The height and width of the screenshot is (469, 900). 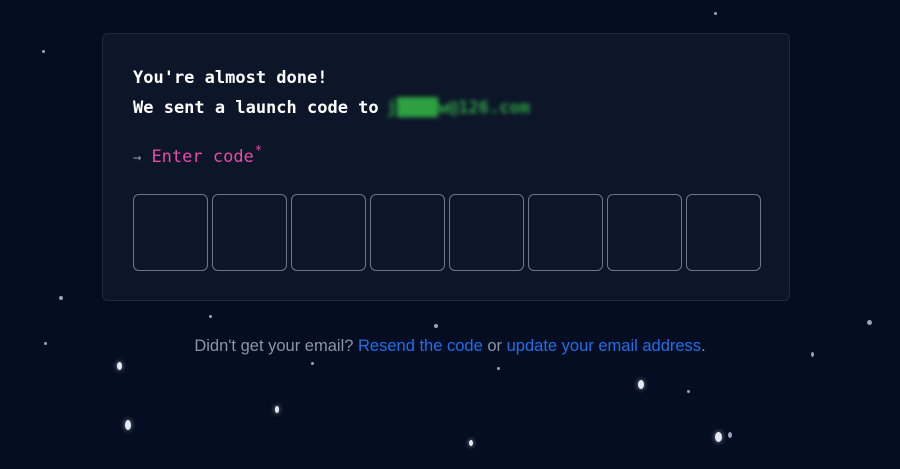 I want to click on code-input-row, so click(x=447, y=232).